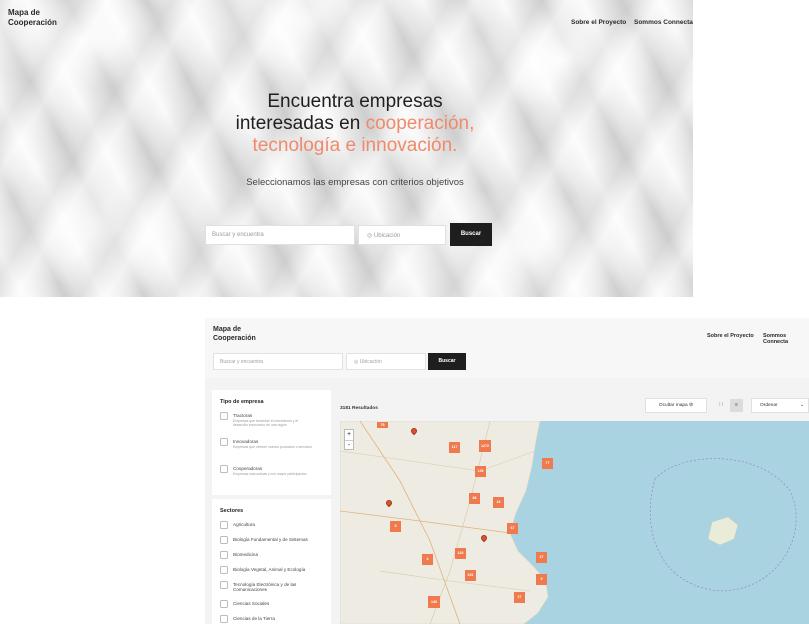  I want to click on zoom-control: + -, so click(349, 439).